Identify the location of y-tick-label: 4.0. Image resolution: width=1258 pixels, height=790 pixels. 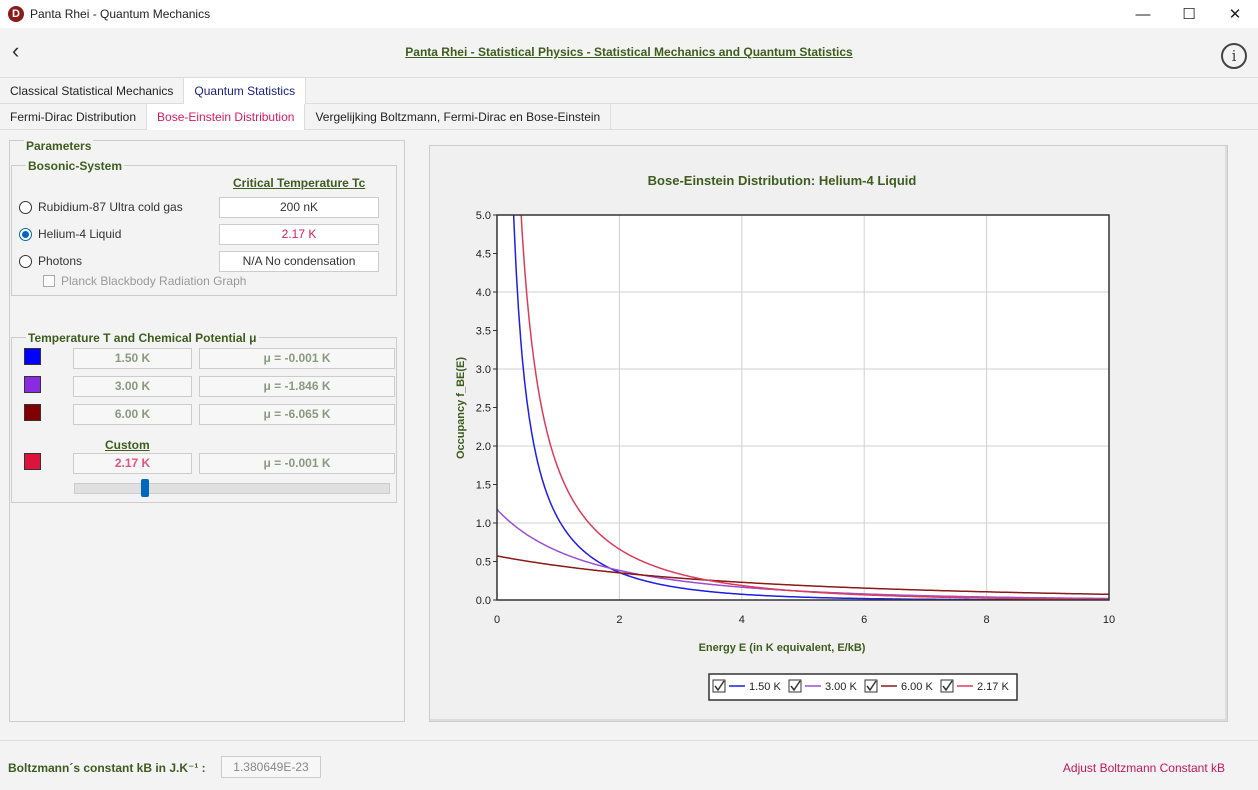
(483, 293).